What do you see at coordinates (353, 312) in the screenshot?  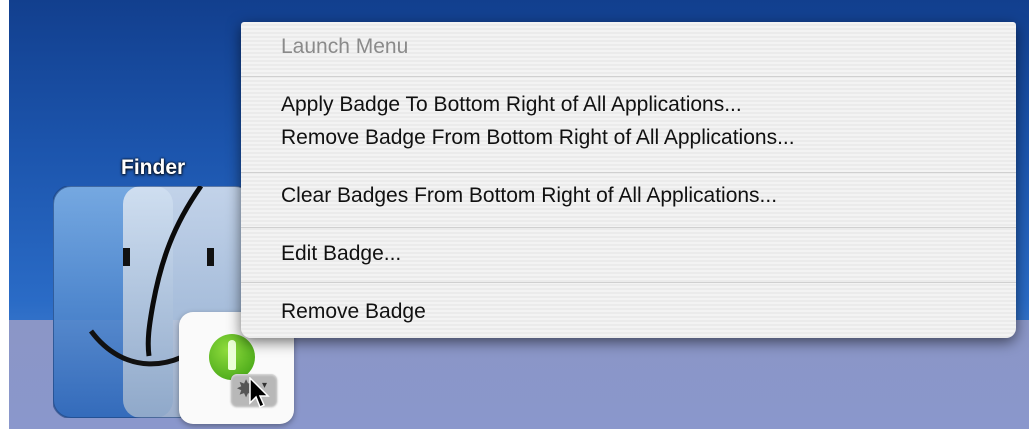 I see `menu-item-remove-badge: Remove Badge` at bounding box center [353, 312].